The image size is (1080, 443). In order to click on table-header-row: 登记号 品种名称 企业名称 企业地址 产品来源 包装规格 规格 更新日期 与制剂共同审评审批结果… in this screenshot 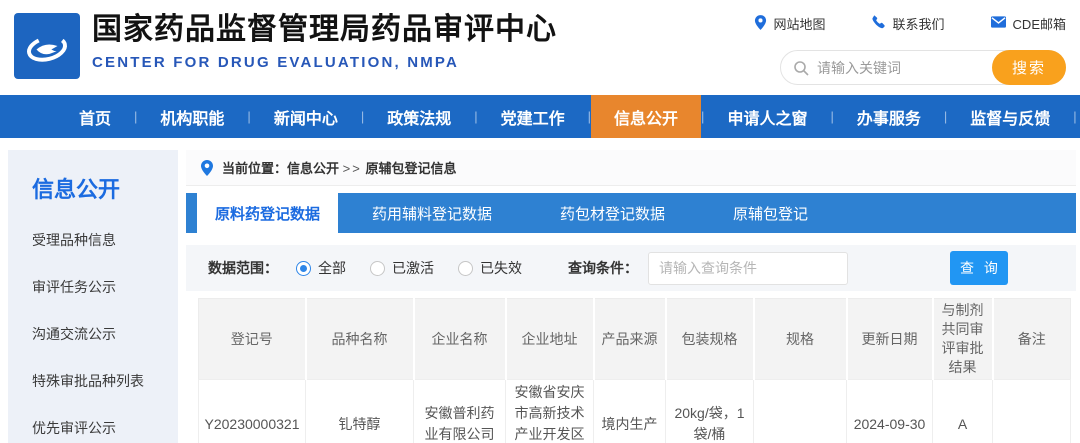, I will do `click(634, 339)`.